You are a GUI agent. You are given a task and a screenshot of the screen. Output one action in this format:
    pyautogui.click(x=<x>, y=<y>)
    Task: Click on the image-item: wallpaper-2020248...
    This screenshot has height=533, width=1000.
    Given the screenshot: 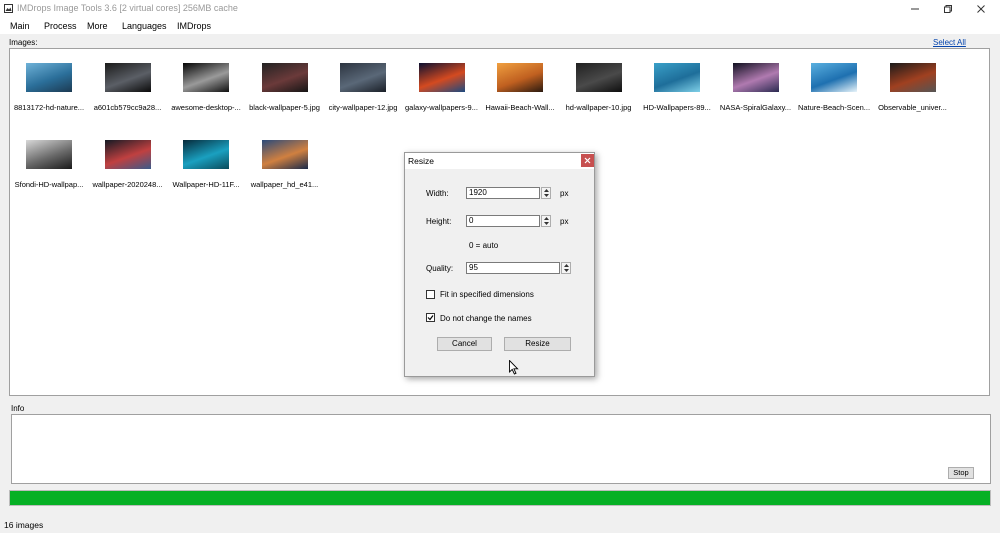 What is the action you would take?
    pyautogui.click(x=128, y=161)
    